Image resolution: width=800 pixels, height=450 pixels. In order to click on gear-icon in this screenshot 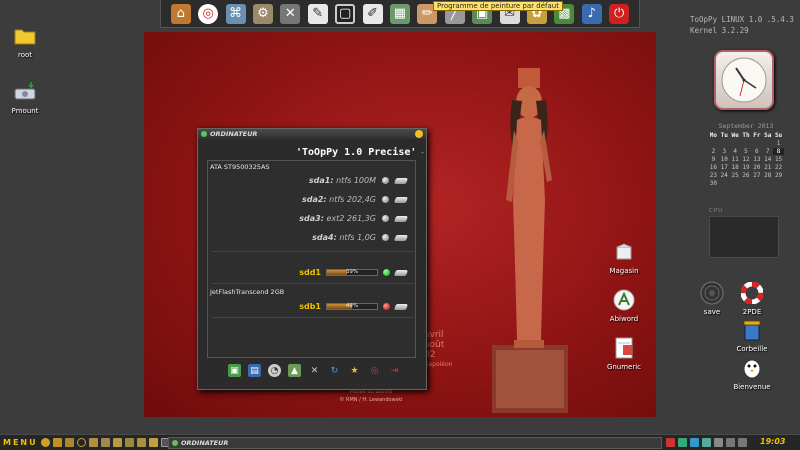, I will do `click(45, 442)`.